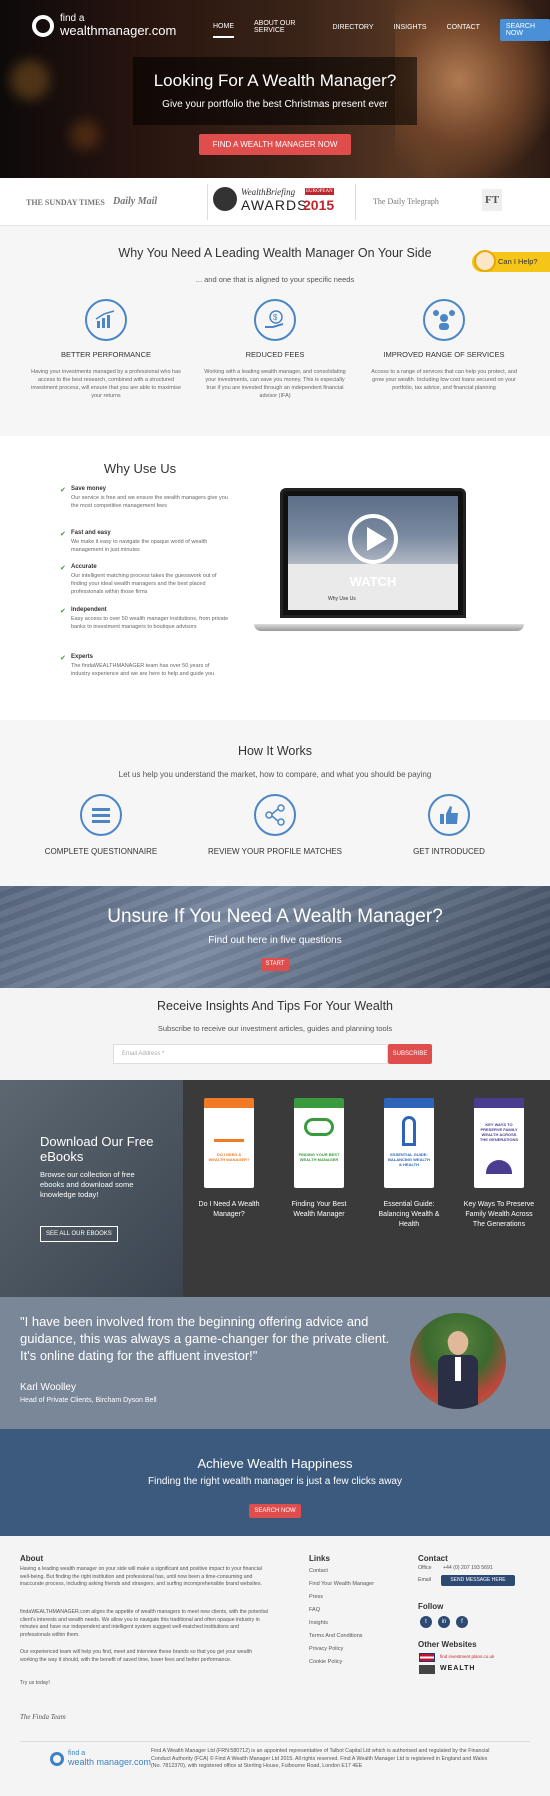 The image size is (550, 1796). I want to click on video-laptop: Why Use Us WATCH, so click(373, 553).